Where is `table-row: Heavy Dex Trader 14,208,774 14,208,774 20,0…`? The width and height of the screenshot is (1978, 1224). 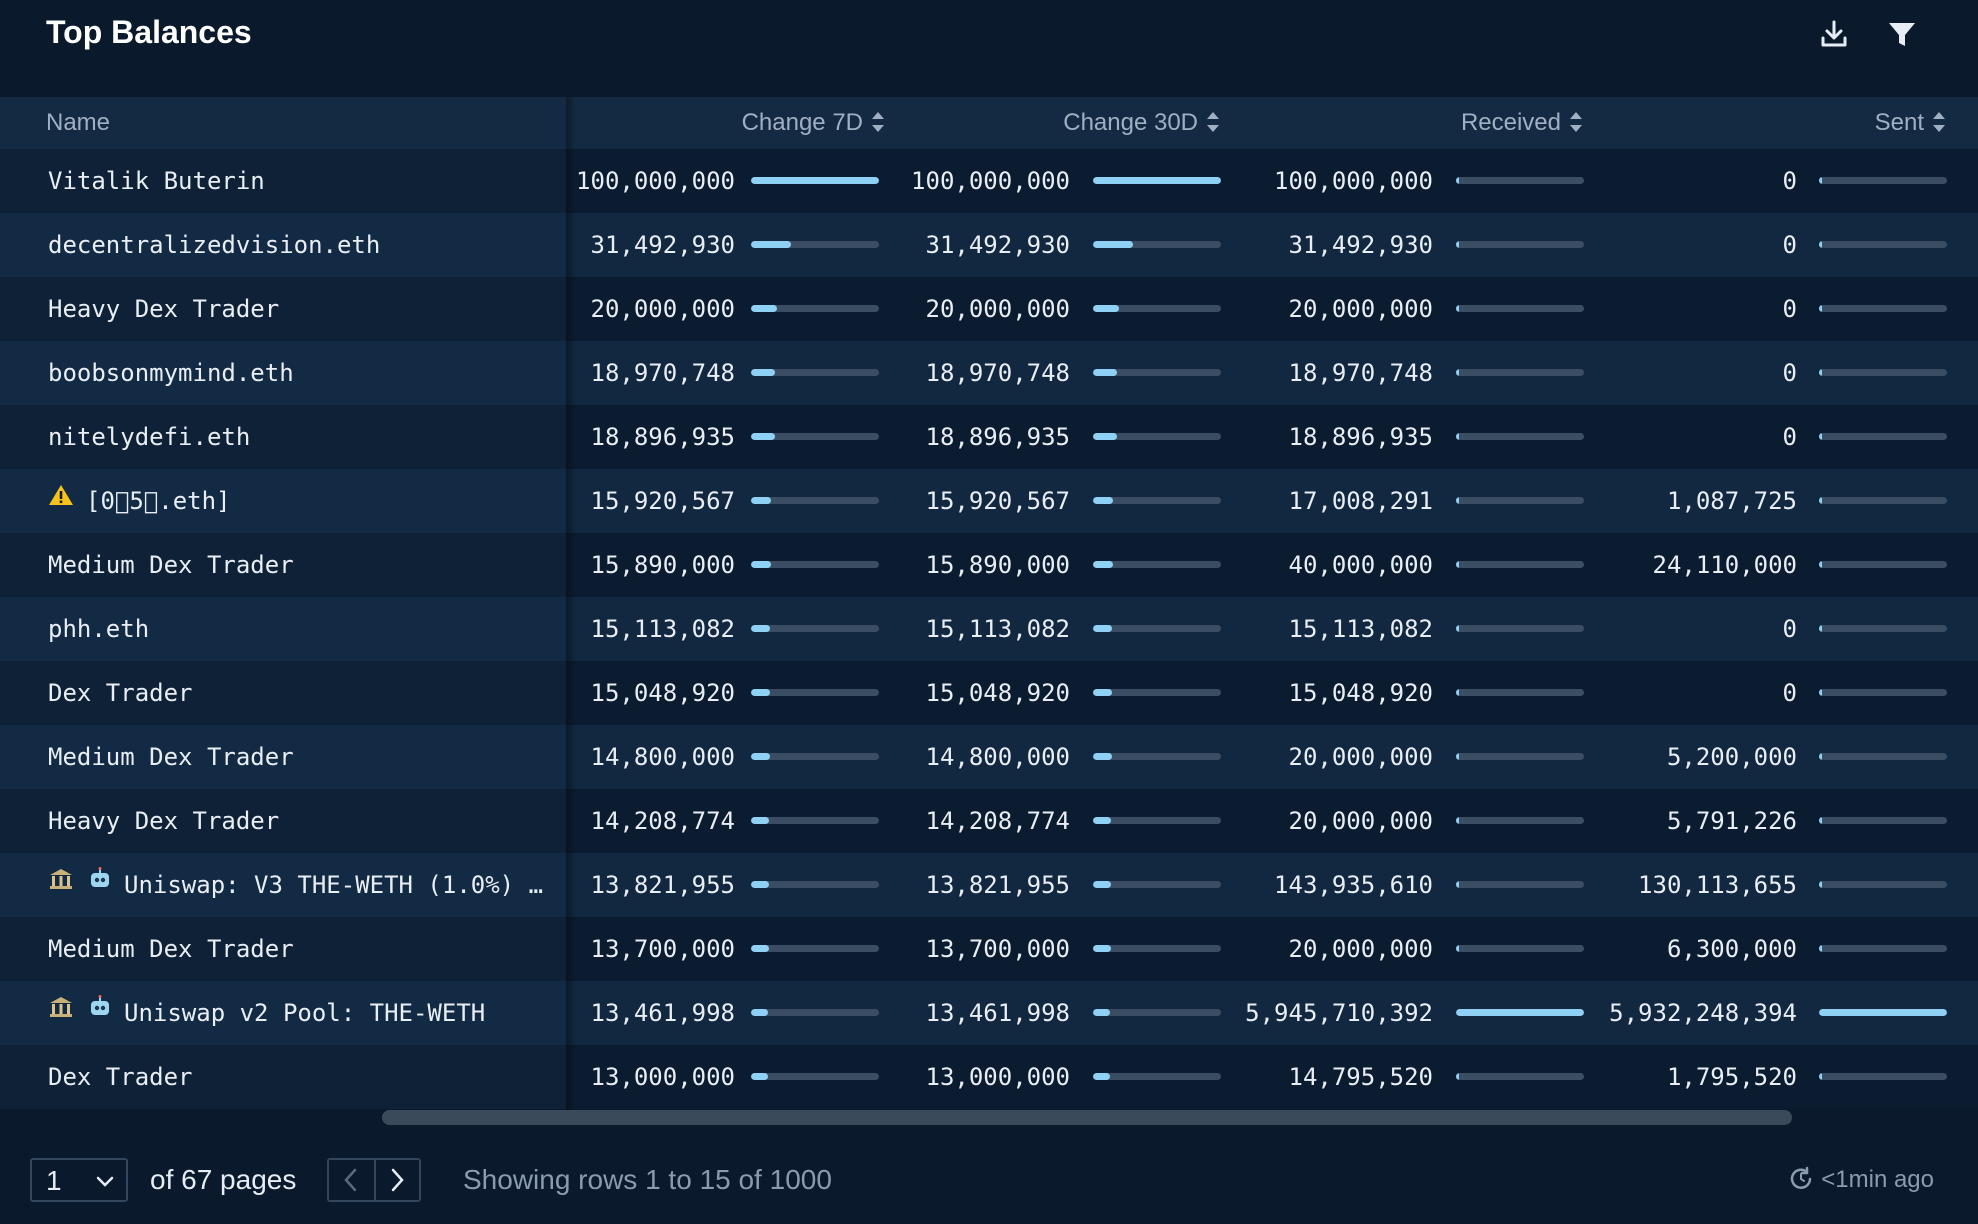 table-row: Heavy Dex Trader 14,208,774 14,208,774 20,0… is located at coordinates (989, 821).